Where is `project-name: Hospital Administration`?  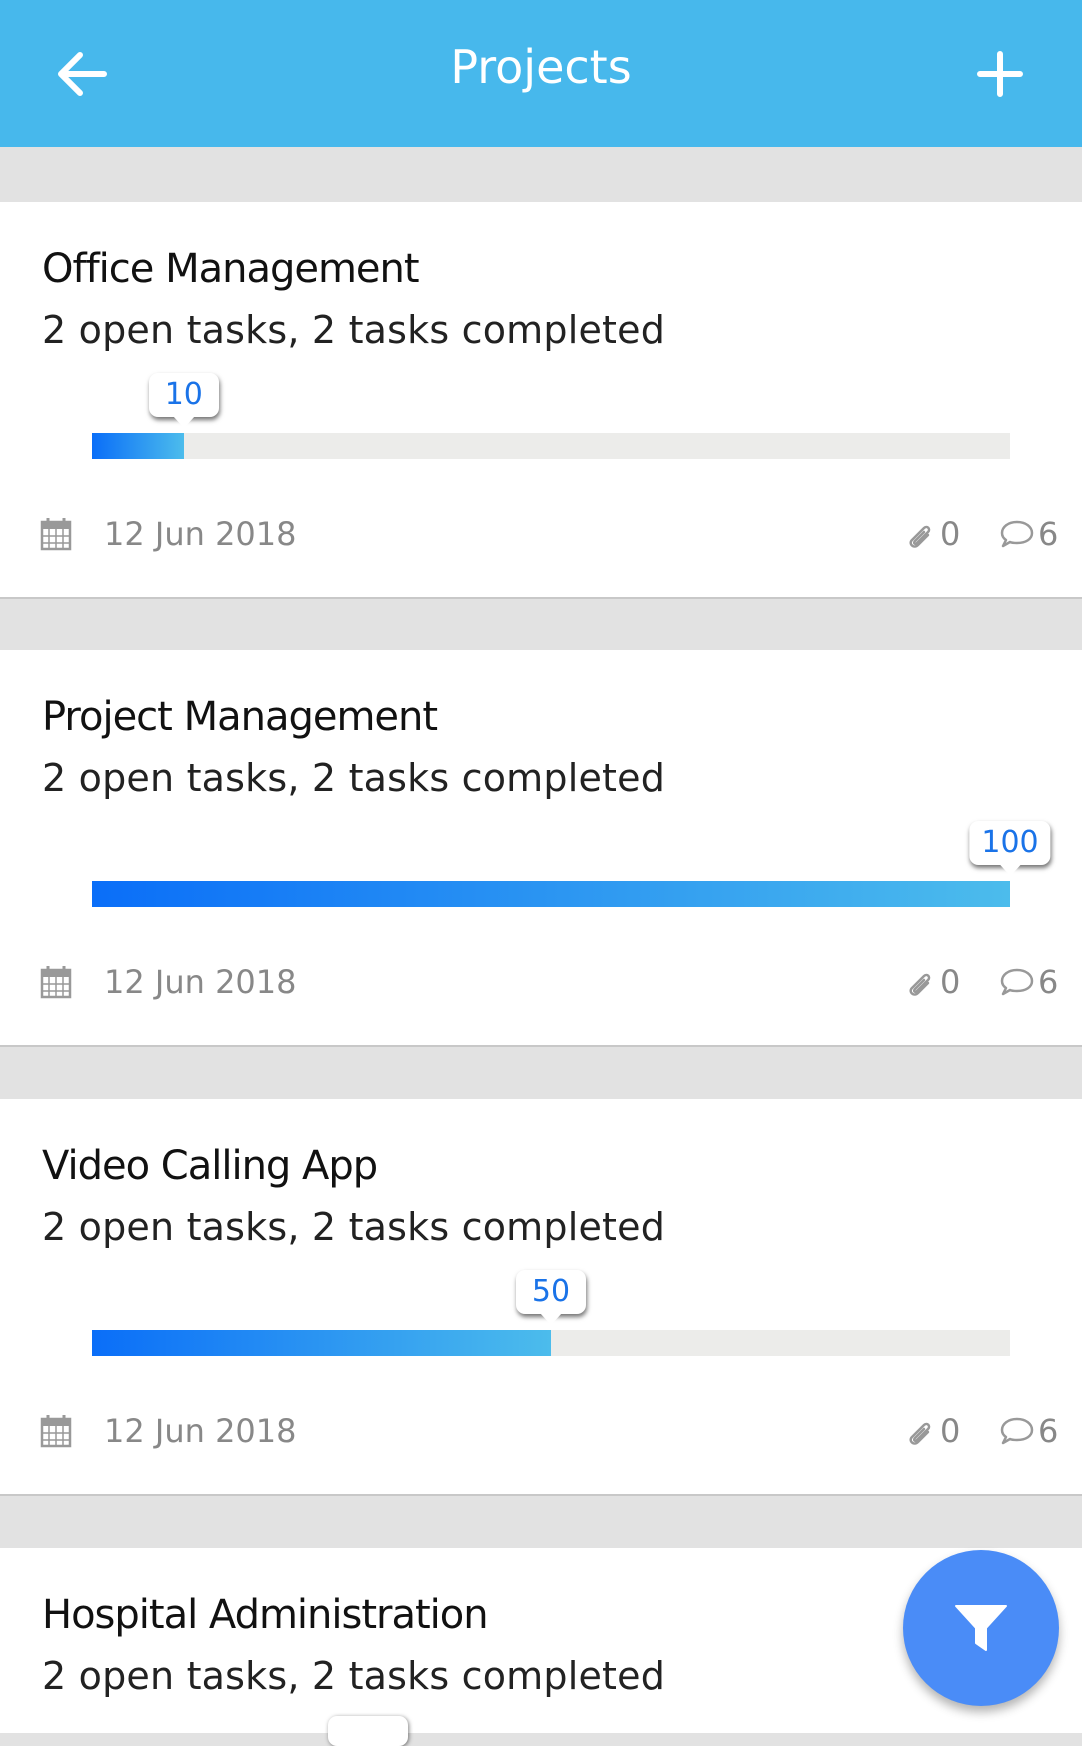
project-name: Hospital Administration is located at coordinates (265, 1615).